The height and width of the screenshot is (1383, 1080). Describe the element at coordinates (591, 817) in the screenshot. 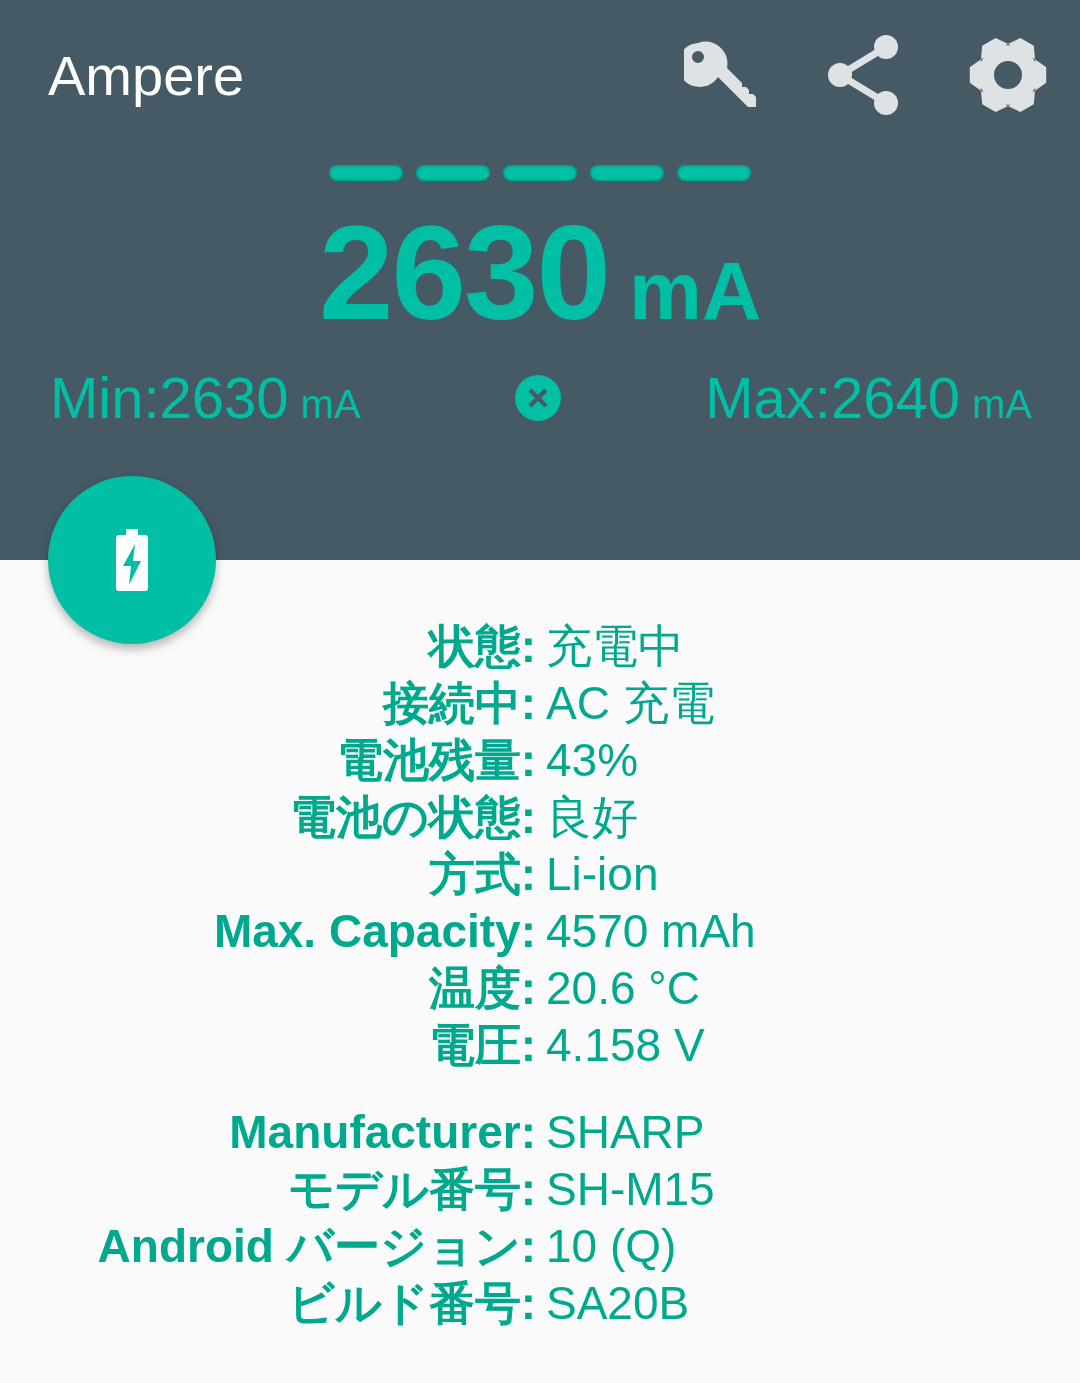

I see `info-value: 良好` at that location.